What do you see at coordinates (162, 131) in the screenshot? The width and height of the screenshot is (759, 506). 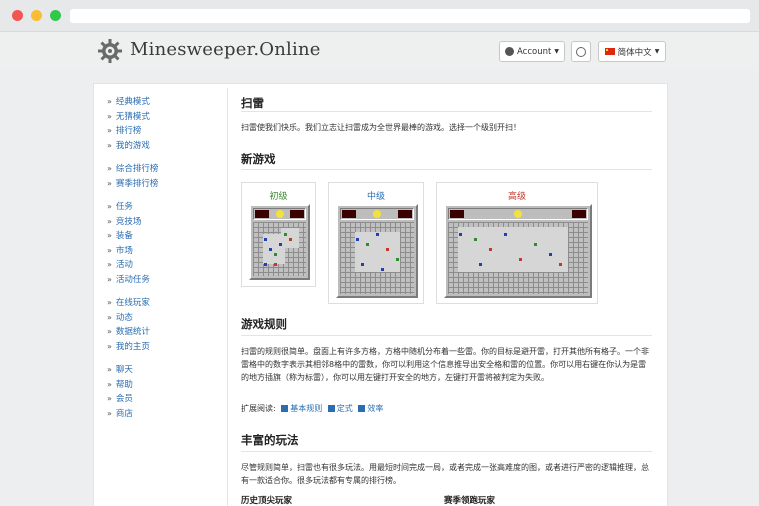 I see `sidebar-item-leaderboard: » 排行榜` at bounding box center [162, 131].